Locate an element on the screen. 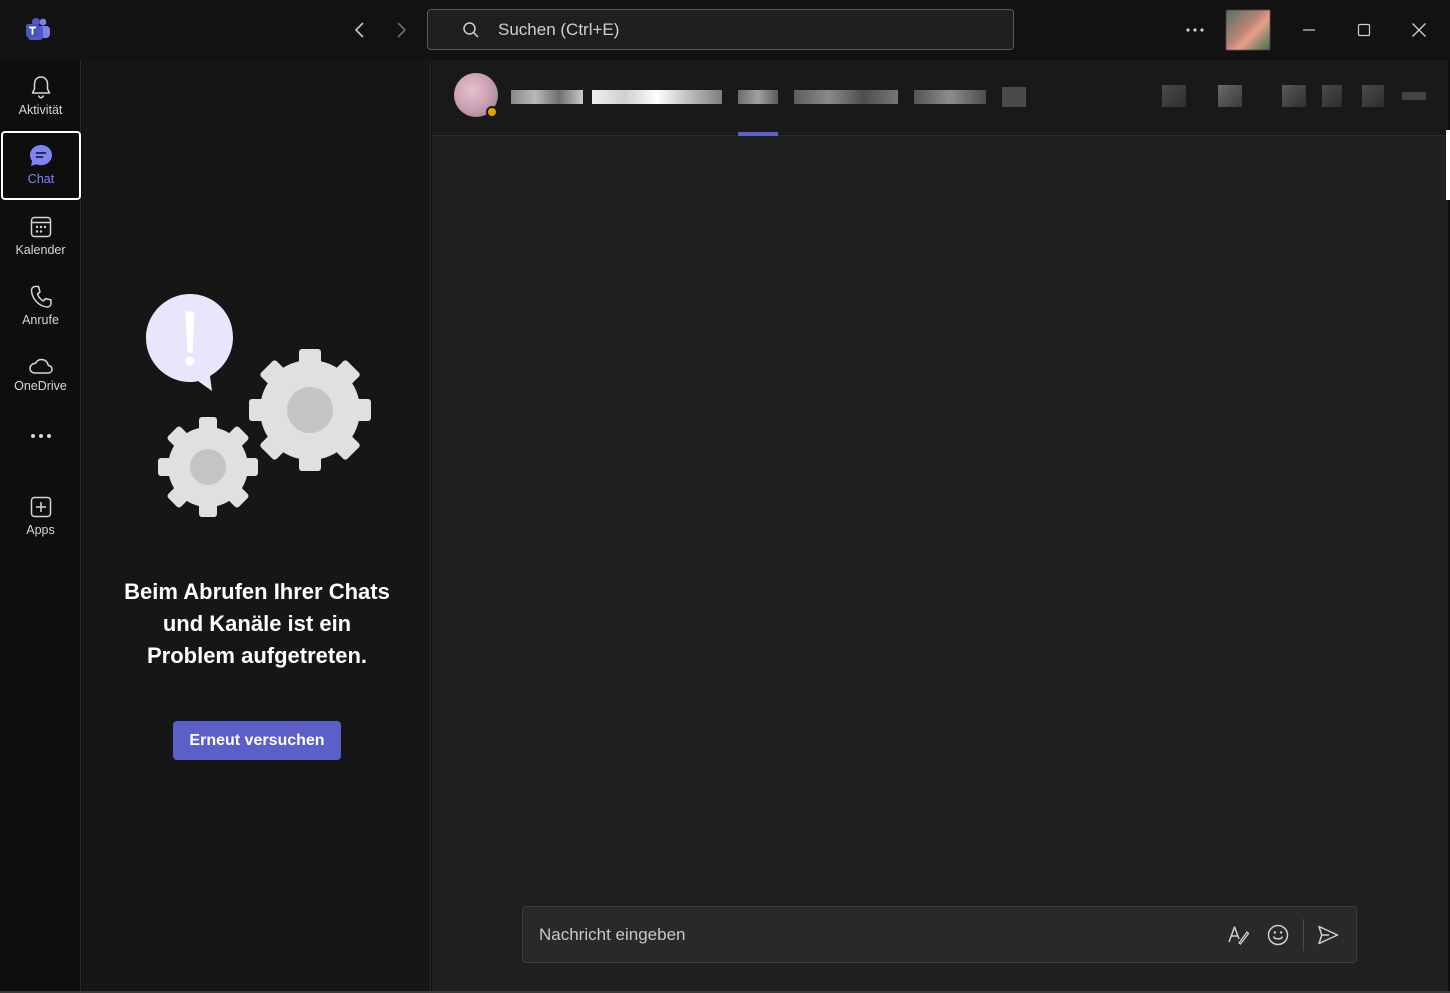 The width and height of the screenshot is (1450, 993). add-app-icon is located at coordinates (41, 507).